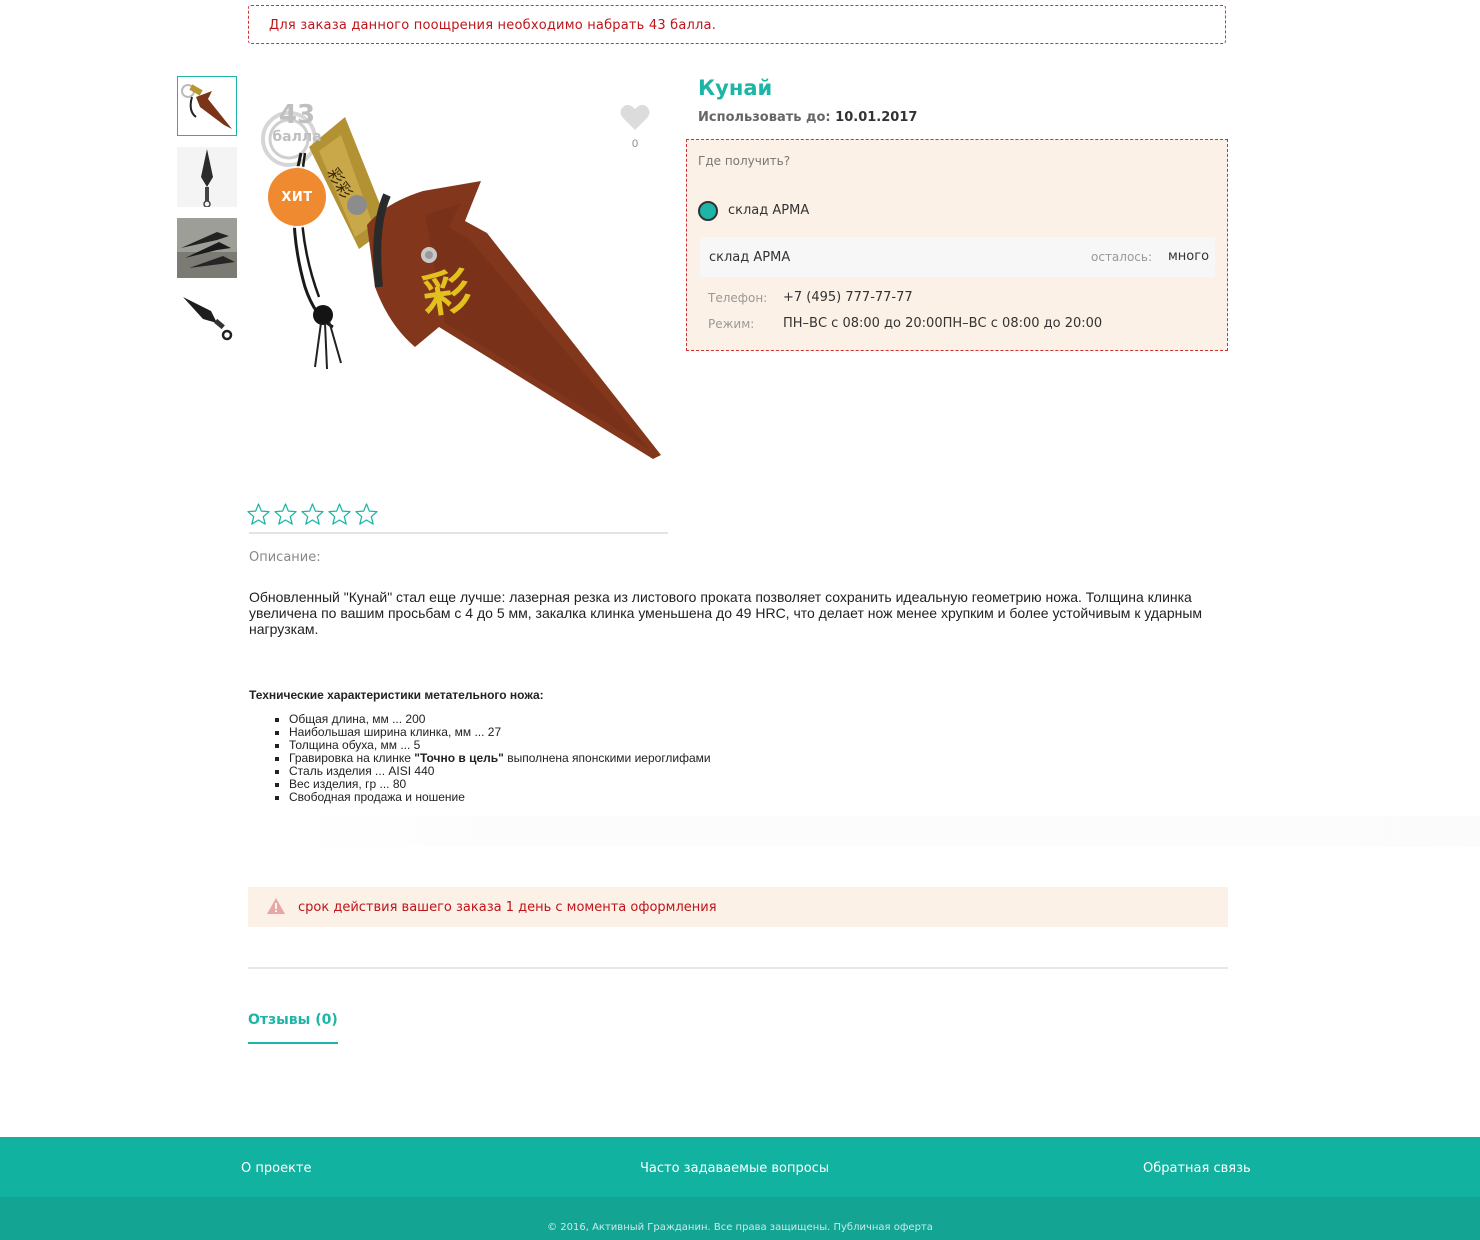 Image resolution: width=1480 pixels, height=1240 pixels. What do you see at coordinates (734, 1168) in the screenshot?
I see `footer-link-faq: Часто задаваемые вопросы` at bounding box center [734, 1168].